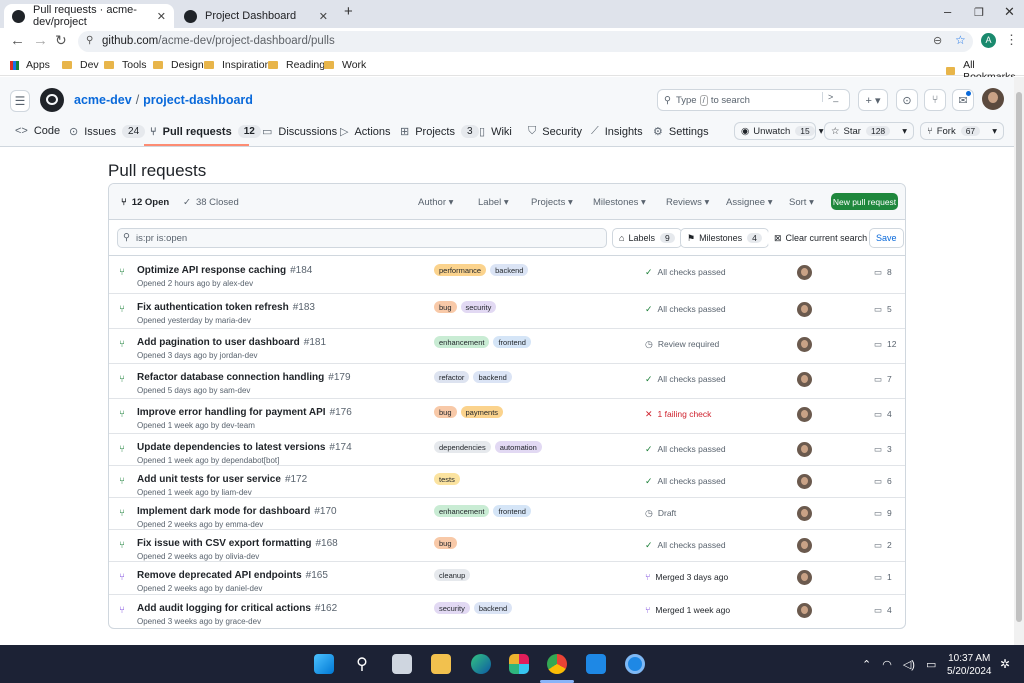  Describe the element at coordinates (224, 543) in the screenshot. I see `pr-title: Fix issue with CSV export formatting` at that location.